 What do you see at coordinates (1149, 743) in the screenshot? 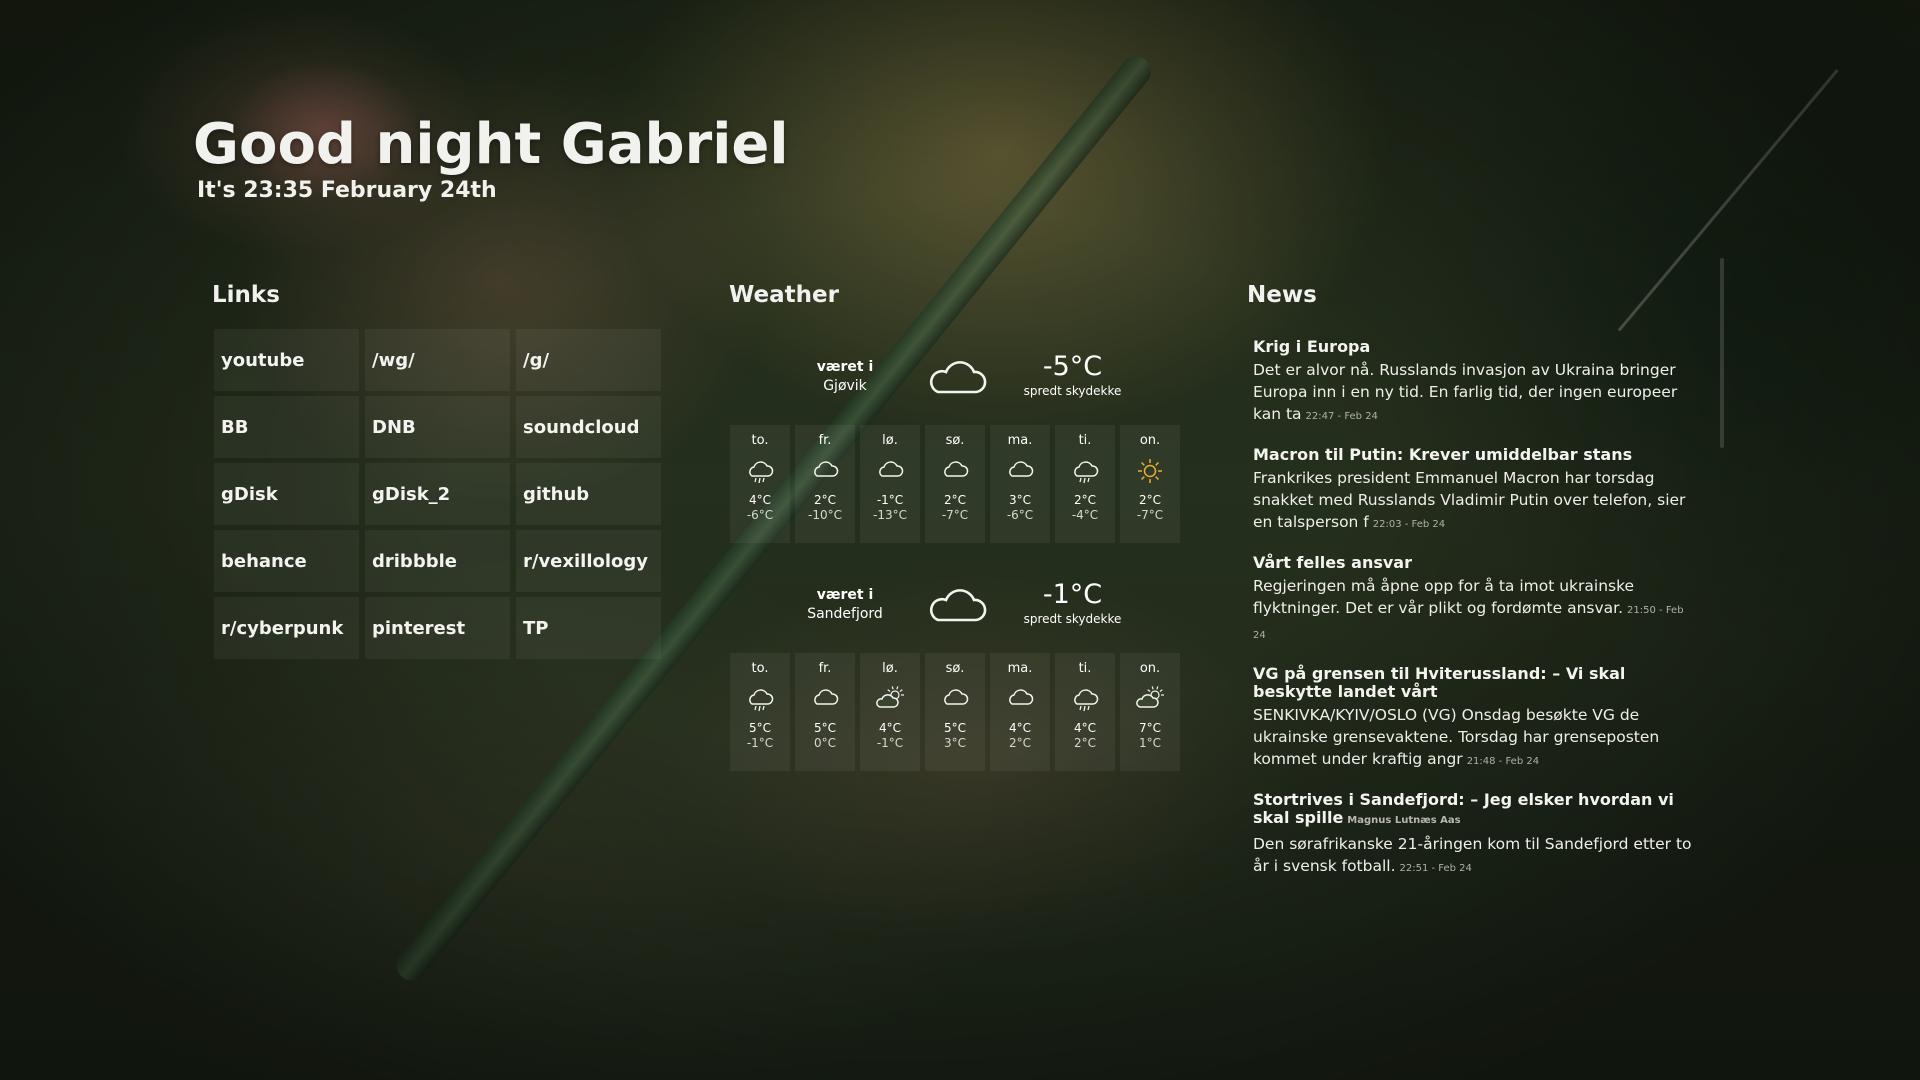
I see `forecast-low: 1°C` at bounding box center [1149, 743].